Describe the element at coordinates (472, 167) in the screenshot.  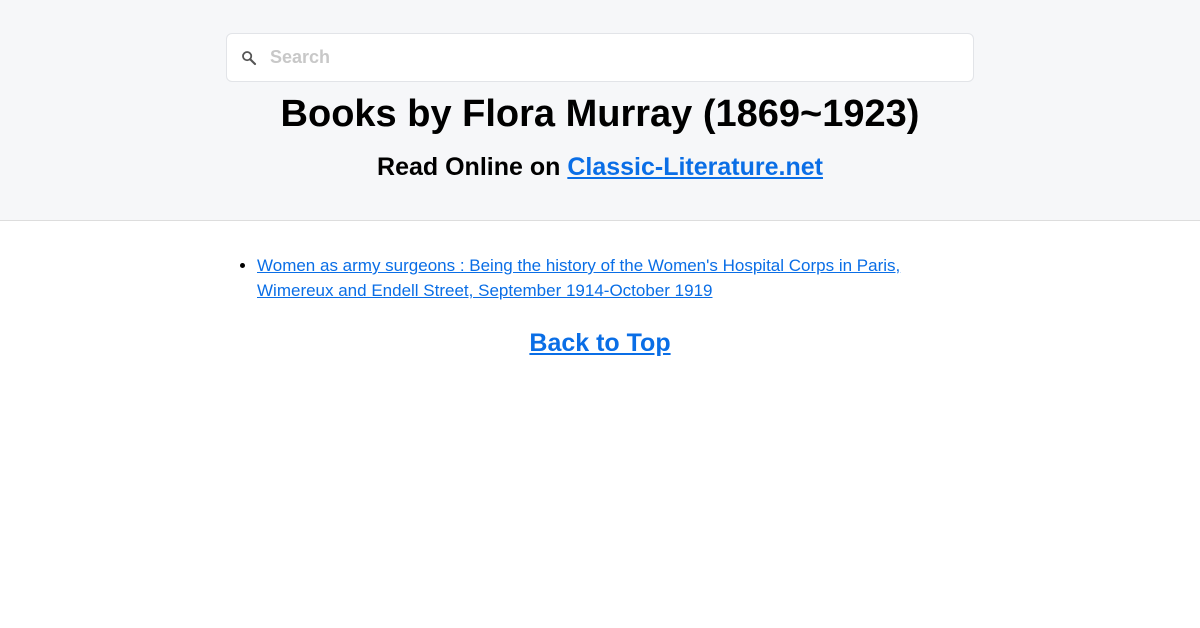
I see `subtitle-prefix: Read Online on` at that location.